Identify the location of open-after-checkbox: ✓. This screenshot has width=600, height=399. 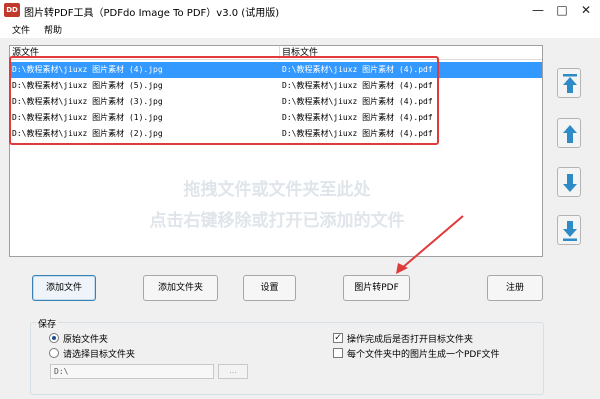
(338, 338).